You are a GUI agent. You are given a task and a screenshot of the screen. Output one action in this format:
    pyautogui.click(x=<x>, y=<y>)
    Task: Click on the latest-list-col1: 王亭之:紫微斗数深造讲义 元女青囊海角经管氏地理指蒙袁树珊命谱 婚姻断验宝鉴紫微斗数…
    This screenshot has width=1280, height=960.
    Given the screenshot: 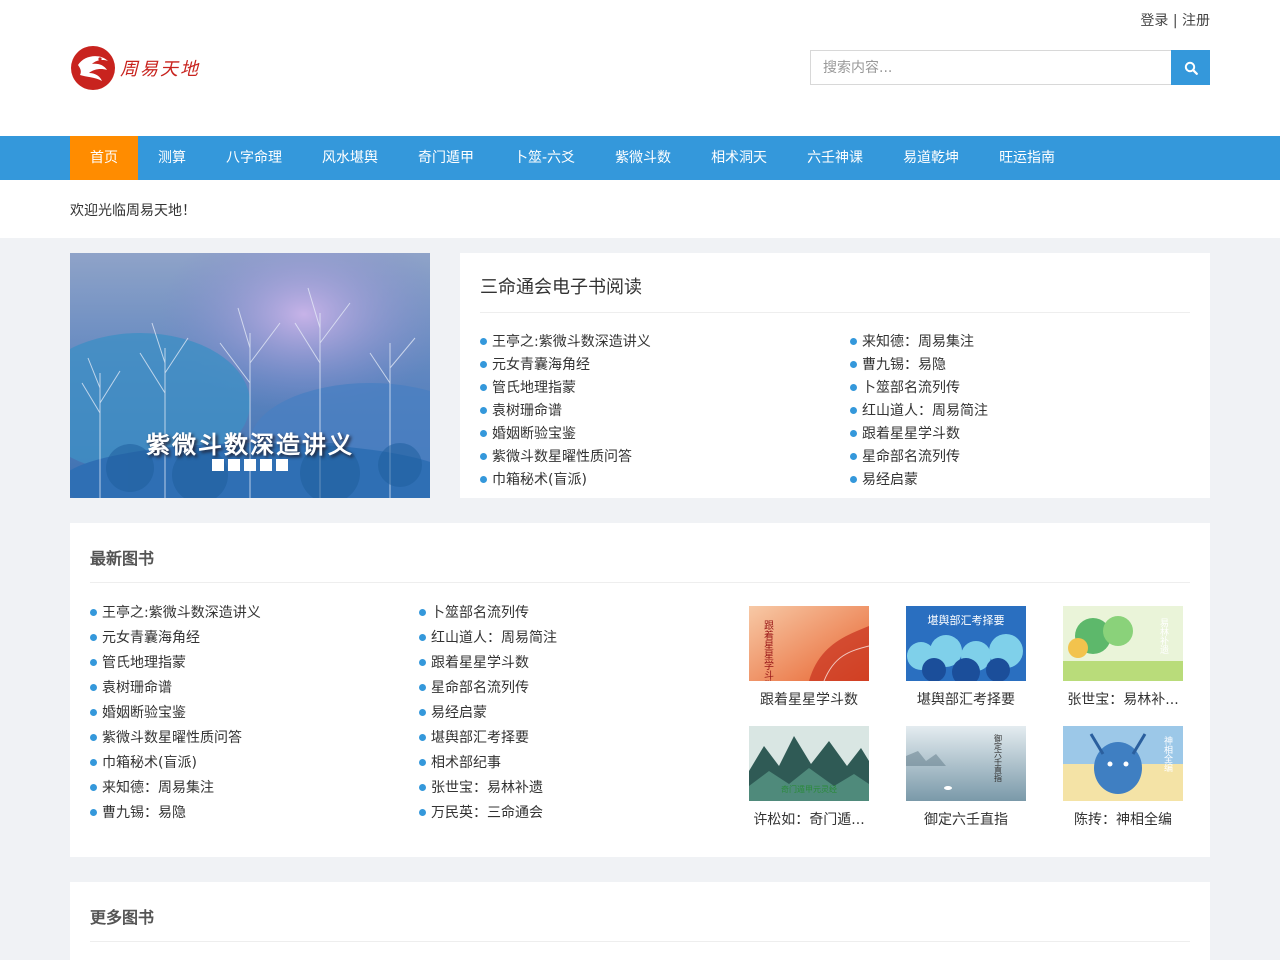 What is the action you would take?
    pyautogui.click(x=175, y=713)
    